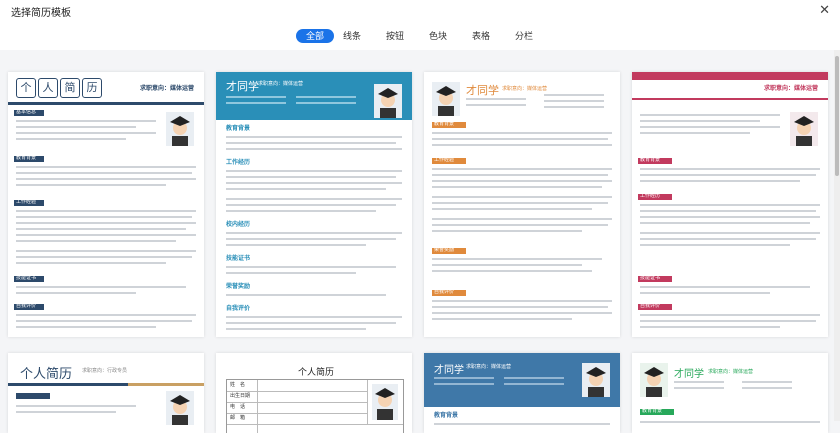 The image size is (840, 433). Describe the element at coordinates (420, 36) in the screenshot. I see `category-tabs: 全部 线条 按钮 色块 表格 分栏` at that location.